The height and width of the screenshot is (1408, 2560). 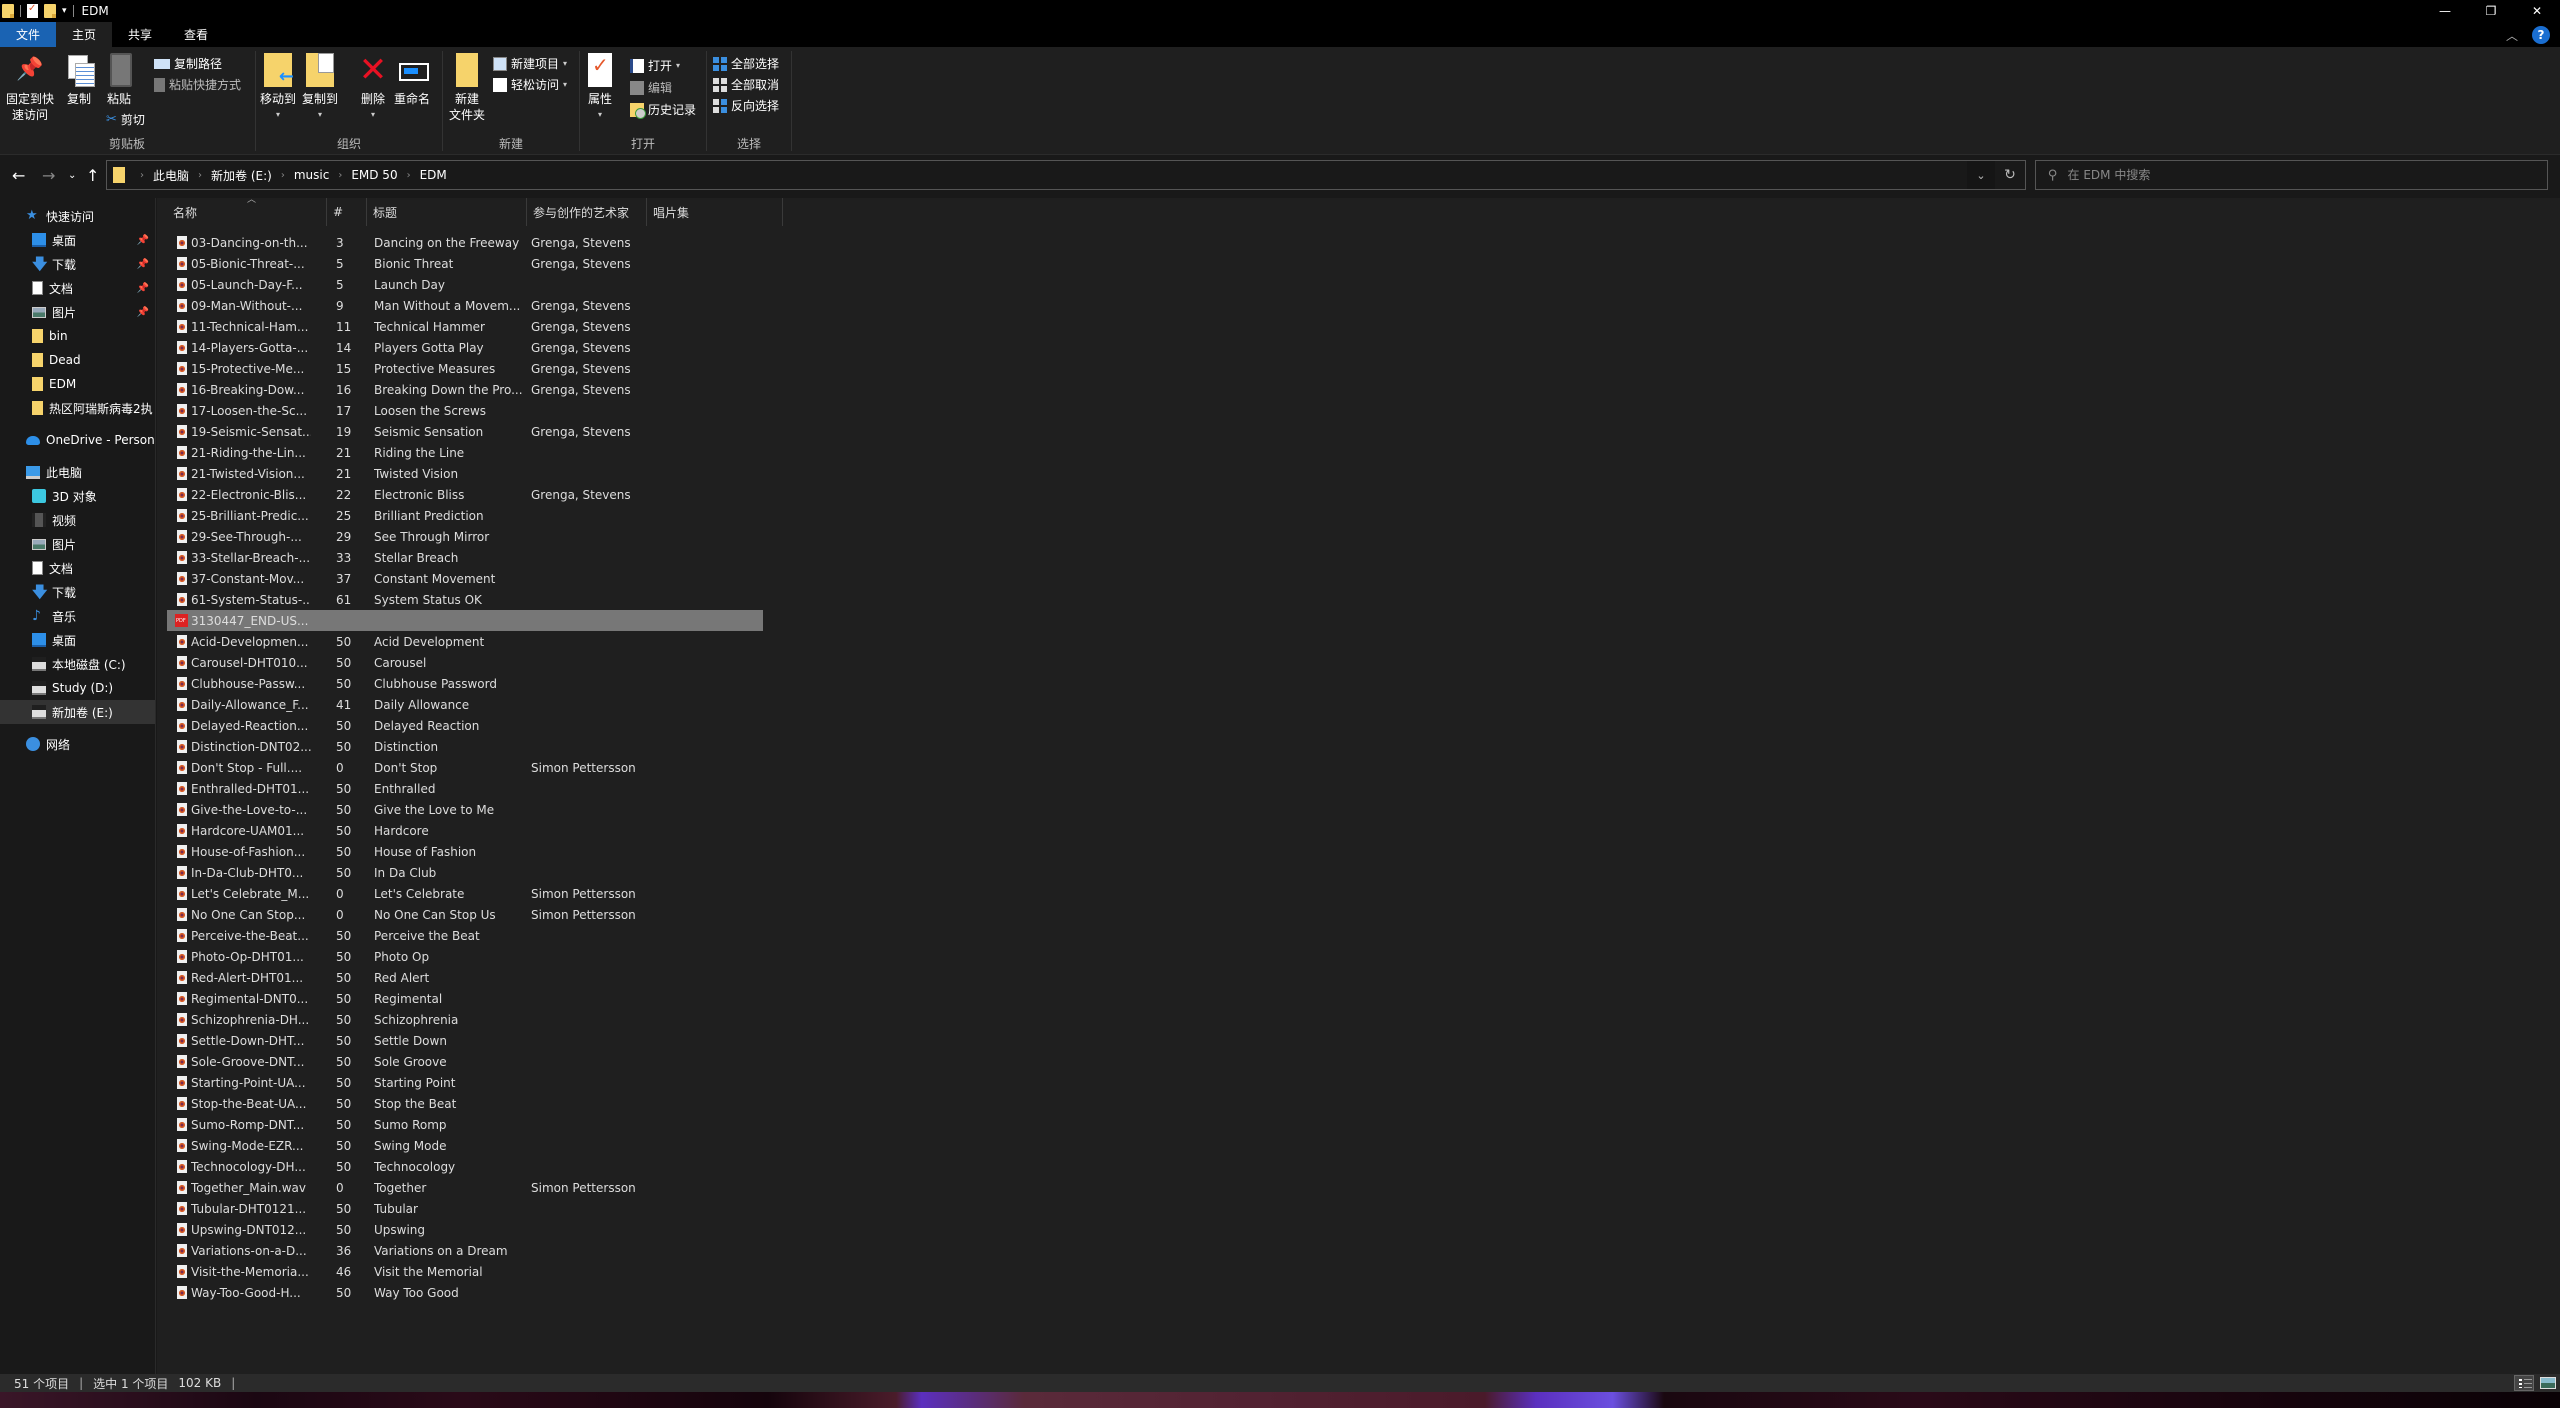 What do you see at coordinates (77, 472) in the screenshot?
I see `sidebar-item: 此电脑` at bounding box center [77, 472].